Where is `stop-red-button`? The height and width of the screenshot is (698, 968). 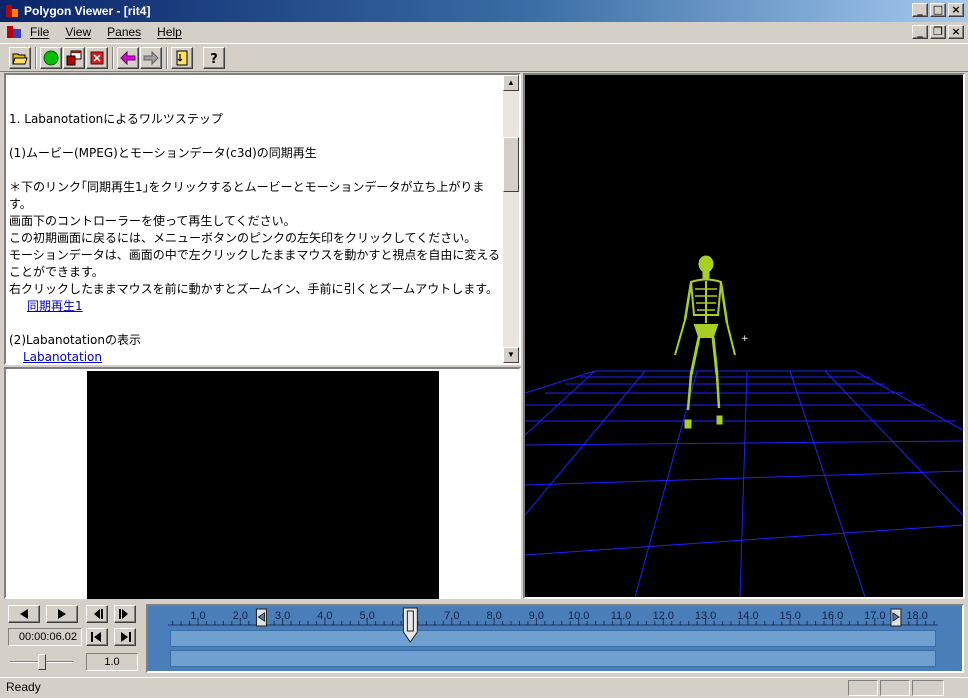
stop-red-button is located at coordinates (97, 58).